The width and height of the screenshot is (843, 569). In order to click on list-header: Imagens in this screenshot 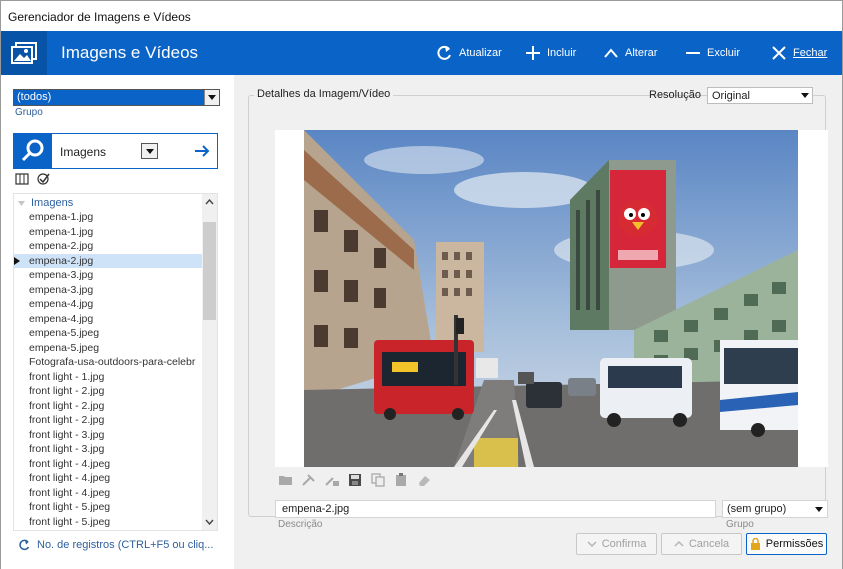, I will do `click(43, 203)`.